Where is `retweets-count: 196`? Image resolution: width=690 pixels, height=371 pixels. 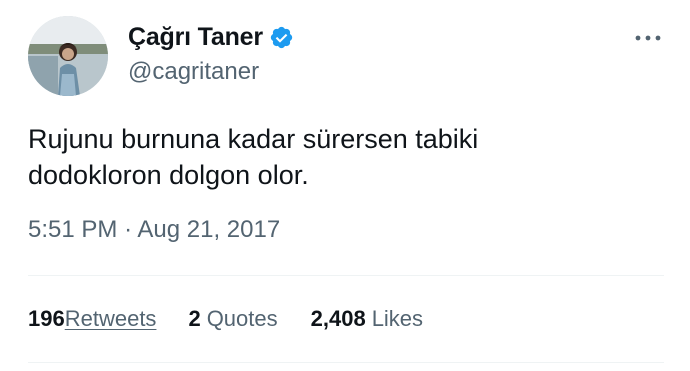 retweets-count: 196 is located at coordinates (46, 318).